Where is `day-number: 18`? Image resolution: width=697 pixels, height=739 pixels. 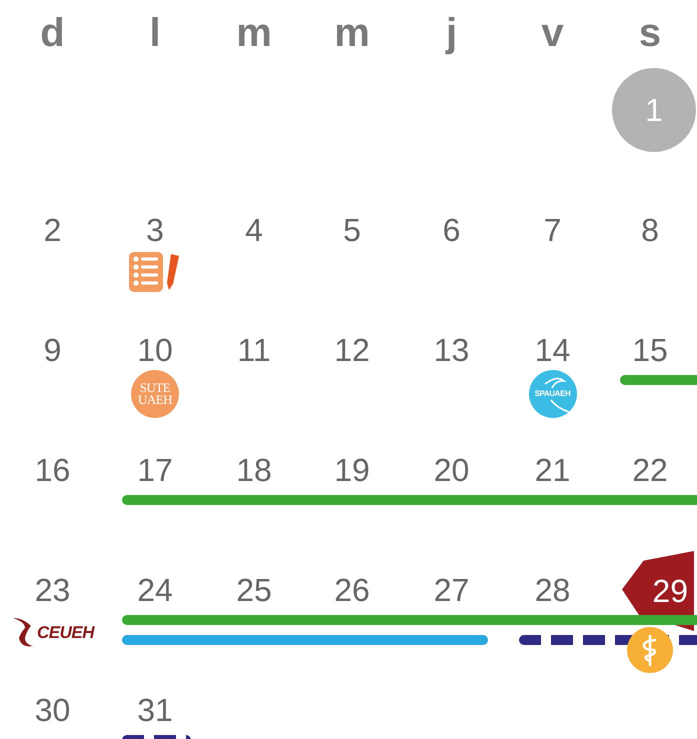 day-number: 18 is located at coordinates (254, 470).